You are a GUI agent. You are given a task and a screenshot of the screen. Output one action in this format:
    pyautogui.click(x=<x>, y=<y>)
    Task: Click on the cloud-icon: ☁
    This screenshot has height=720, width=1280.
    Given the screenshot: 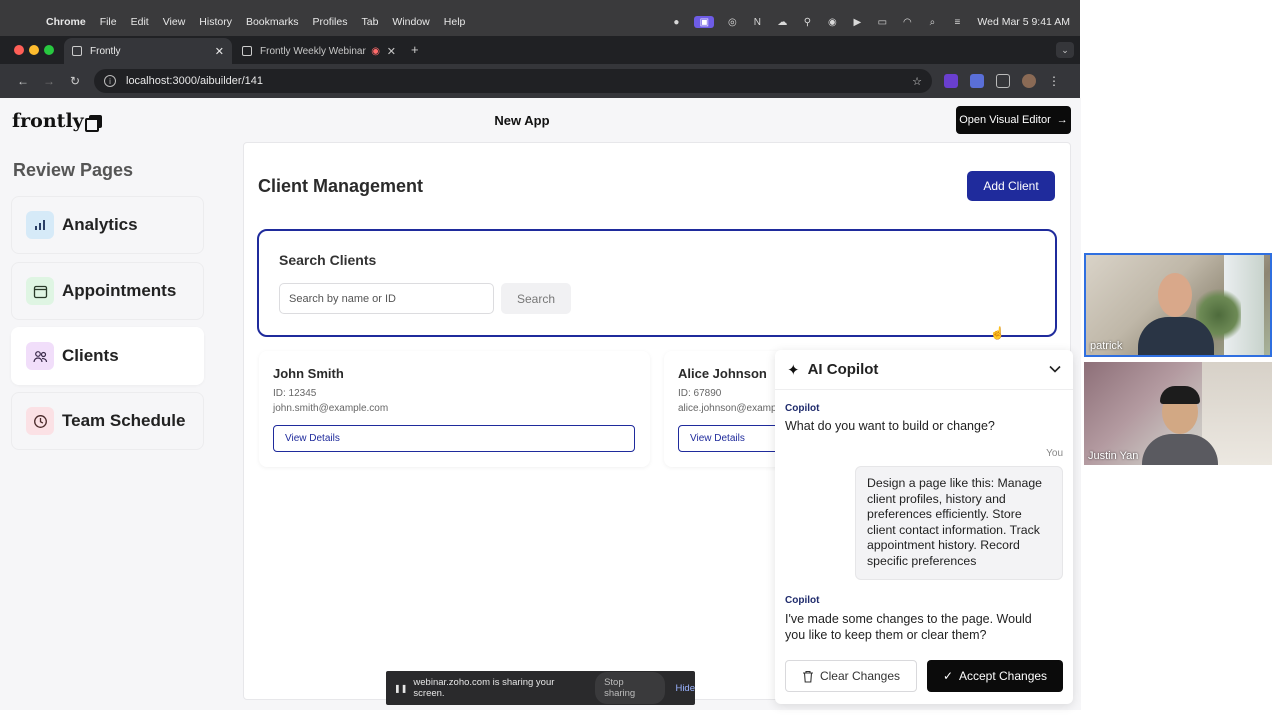 What is the action you would take?
    pyautogui.click(x=782, y=22)
    